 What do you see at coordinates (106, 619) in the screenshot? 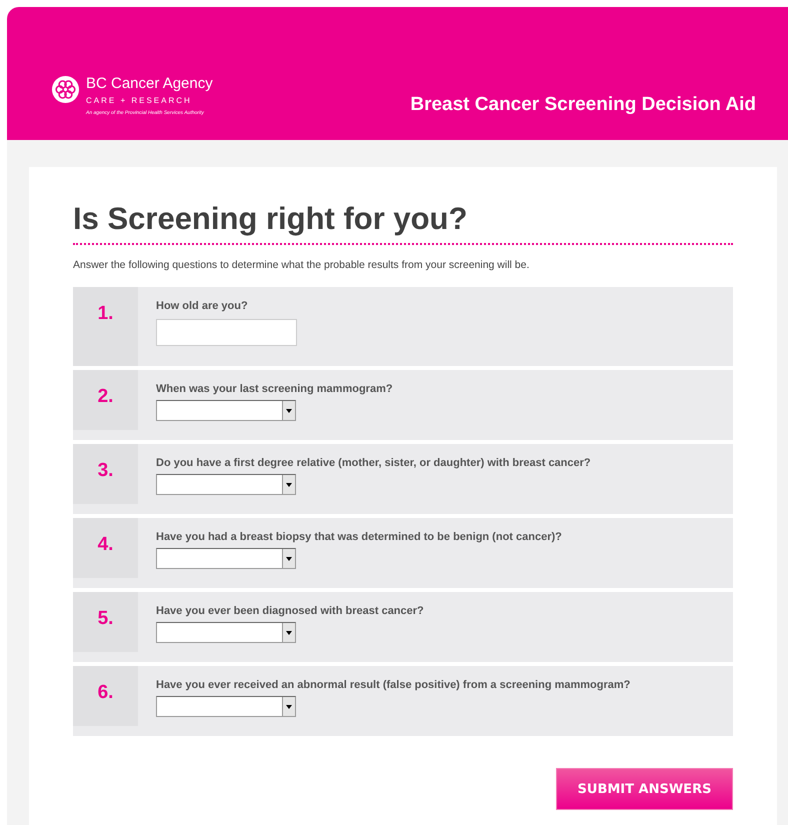
I see `question-number: 5.` at bounding box center [106, 619].